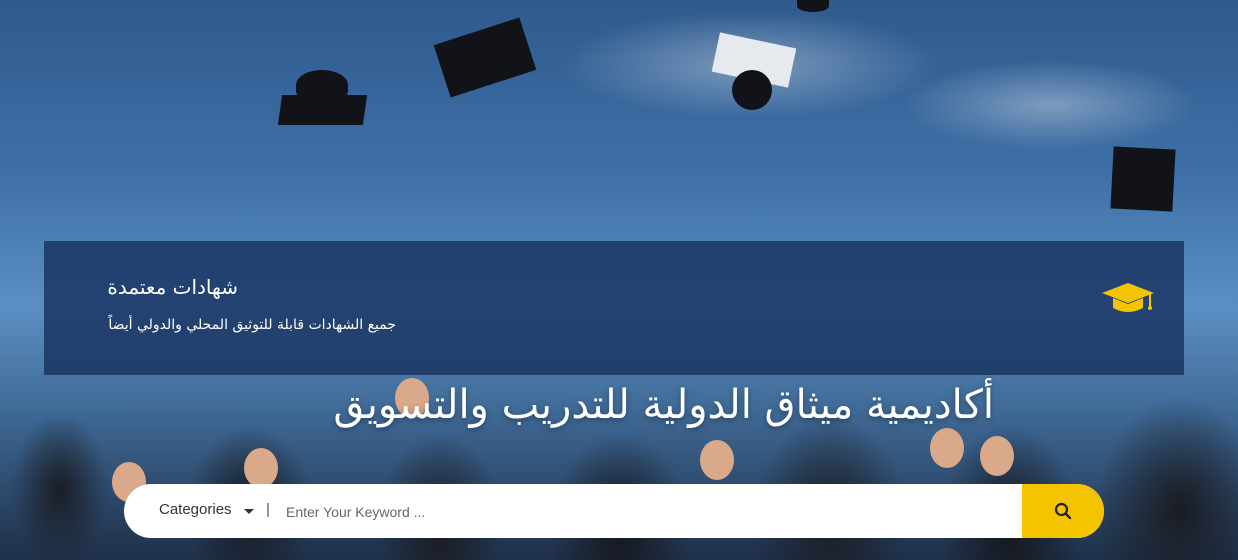 This screenshot has height=560, width=1238. What do you see at coordinates (663, 405) in the screenshot?
I see `hero-title: أكاديمية ميثاق الدولية للتدريب والتسويق` at bounding box center [663, 405].